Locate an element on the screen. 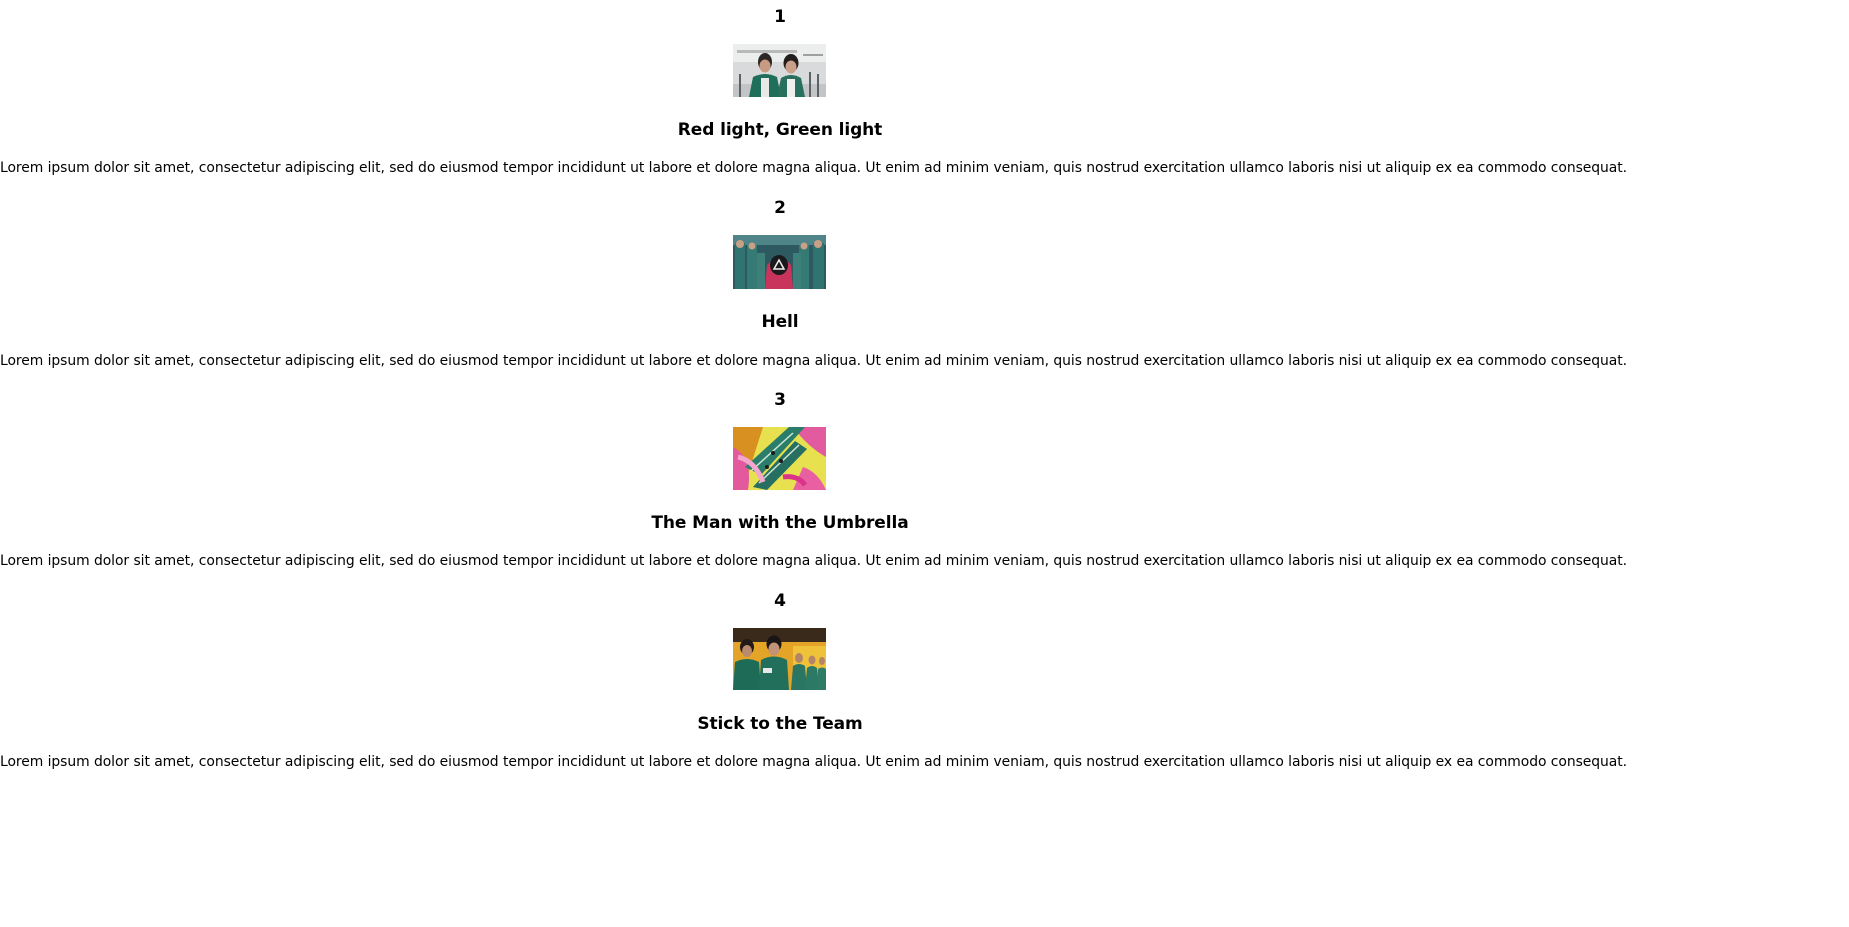  thumbnail-image-team is located at coordinates (779, 659).